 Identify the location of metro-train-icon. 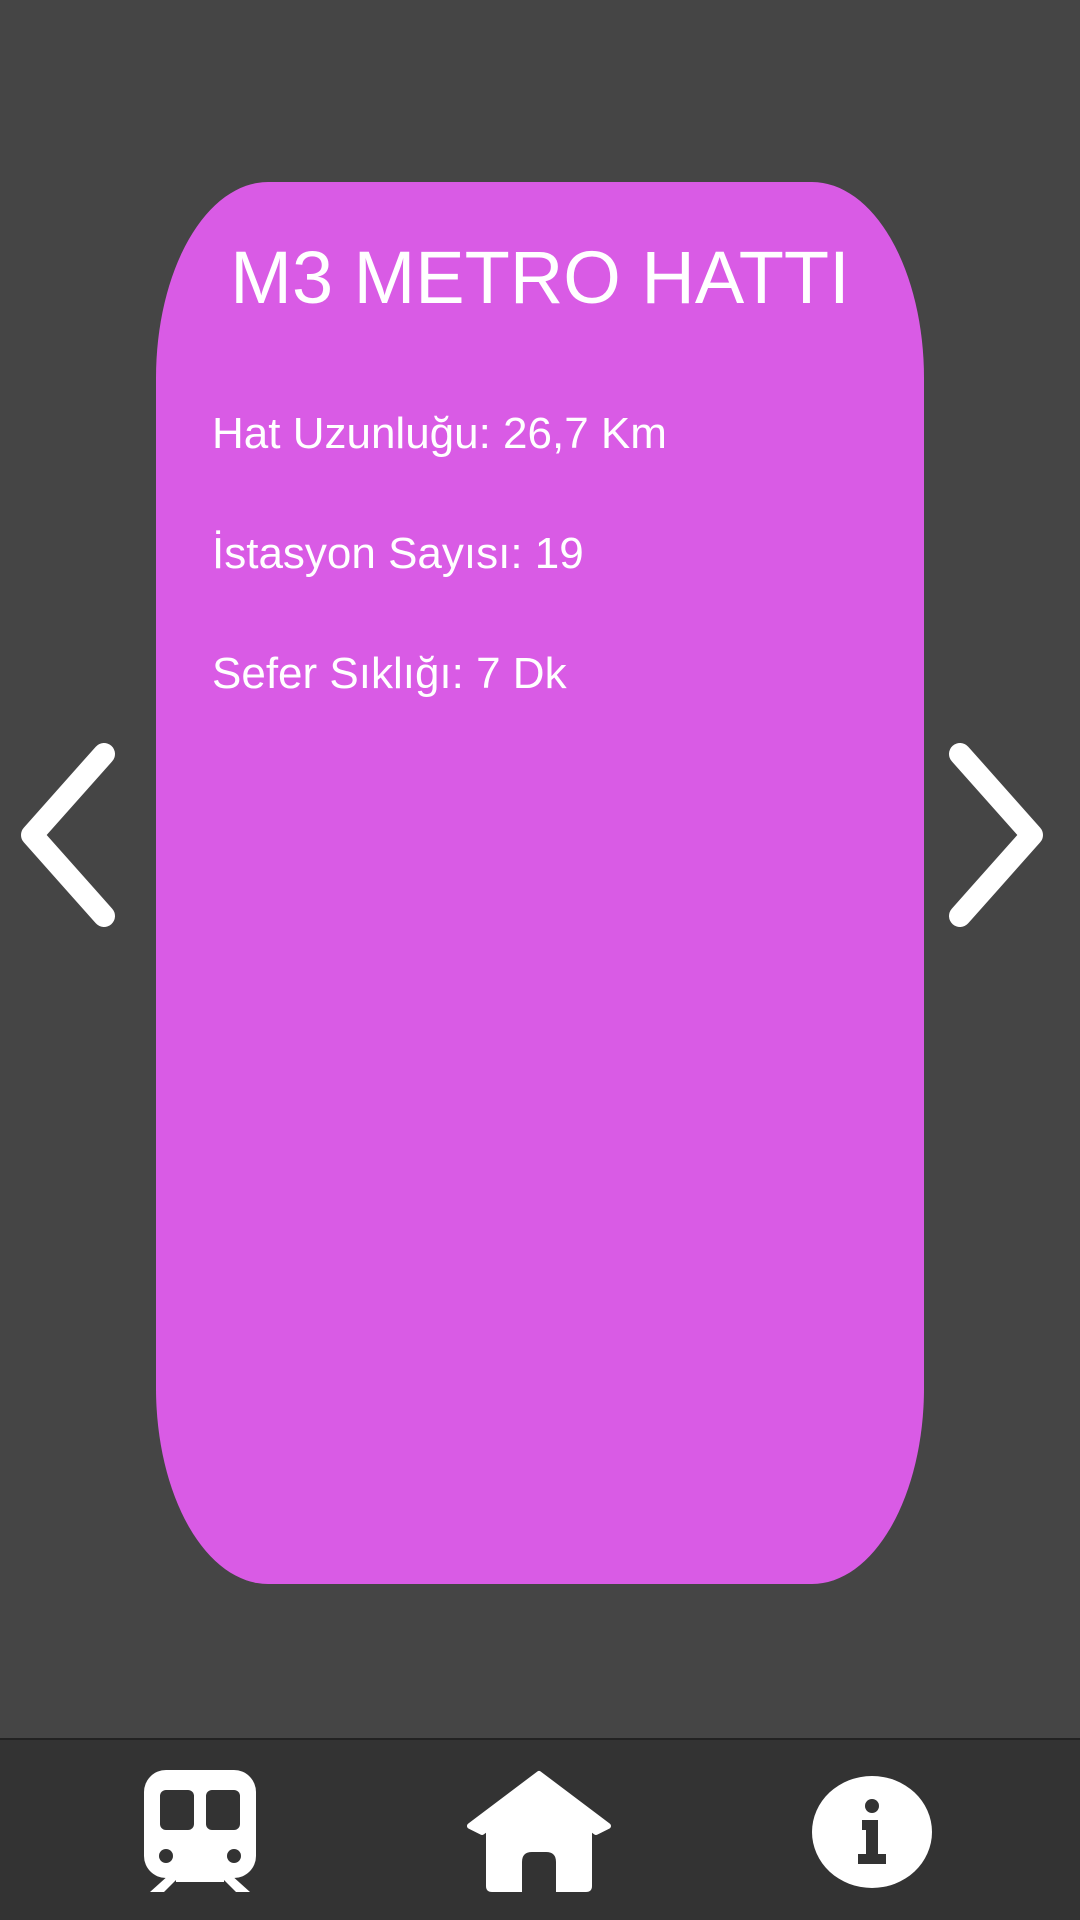
(200, 1831).